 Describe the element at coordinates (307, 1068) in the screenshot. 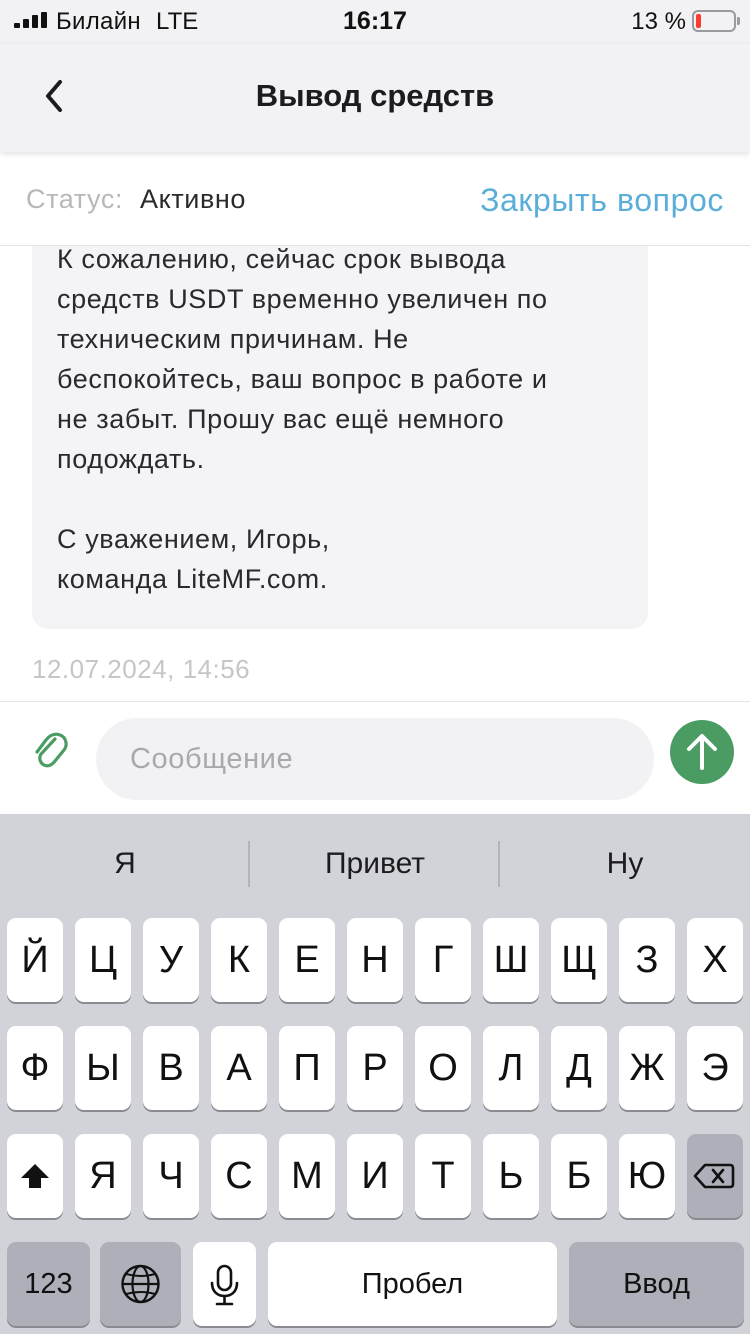

I see `key: П` at that location.